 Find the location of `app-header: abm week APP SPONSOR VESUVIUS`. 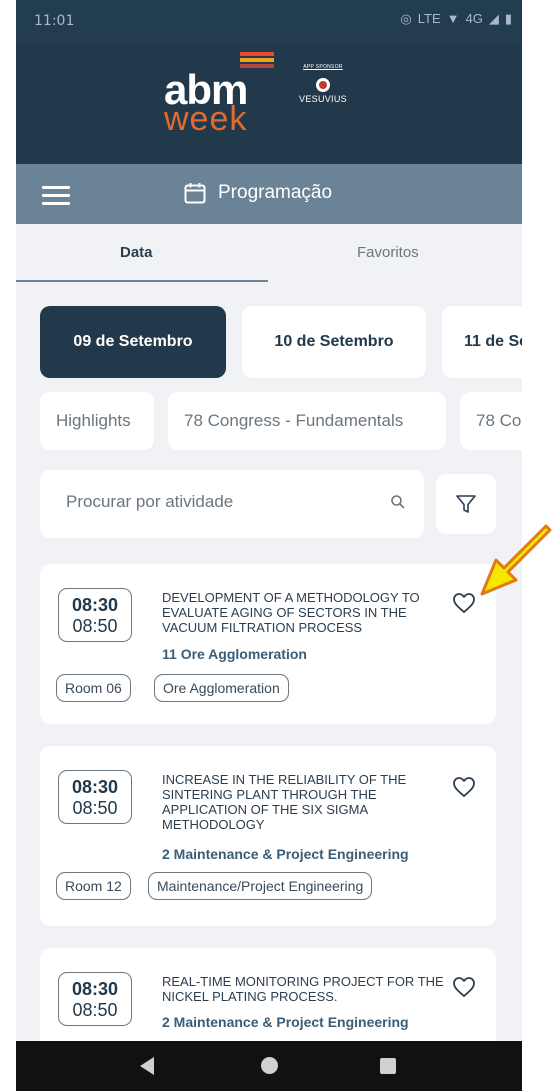

app-header: abm week APP SPONSOR VESUVIUS is located at coordinates (269, 103).